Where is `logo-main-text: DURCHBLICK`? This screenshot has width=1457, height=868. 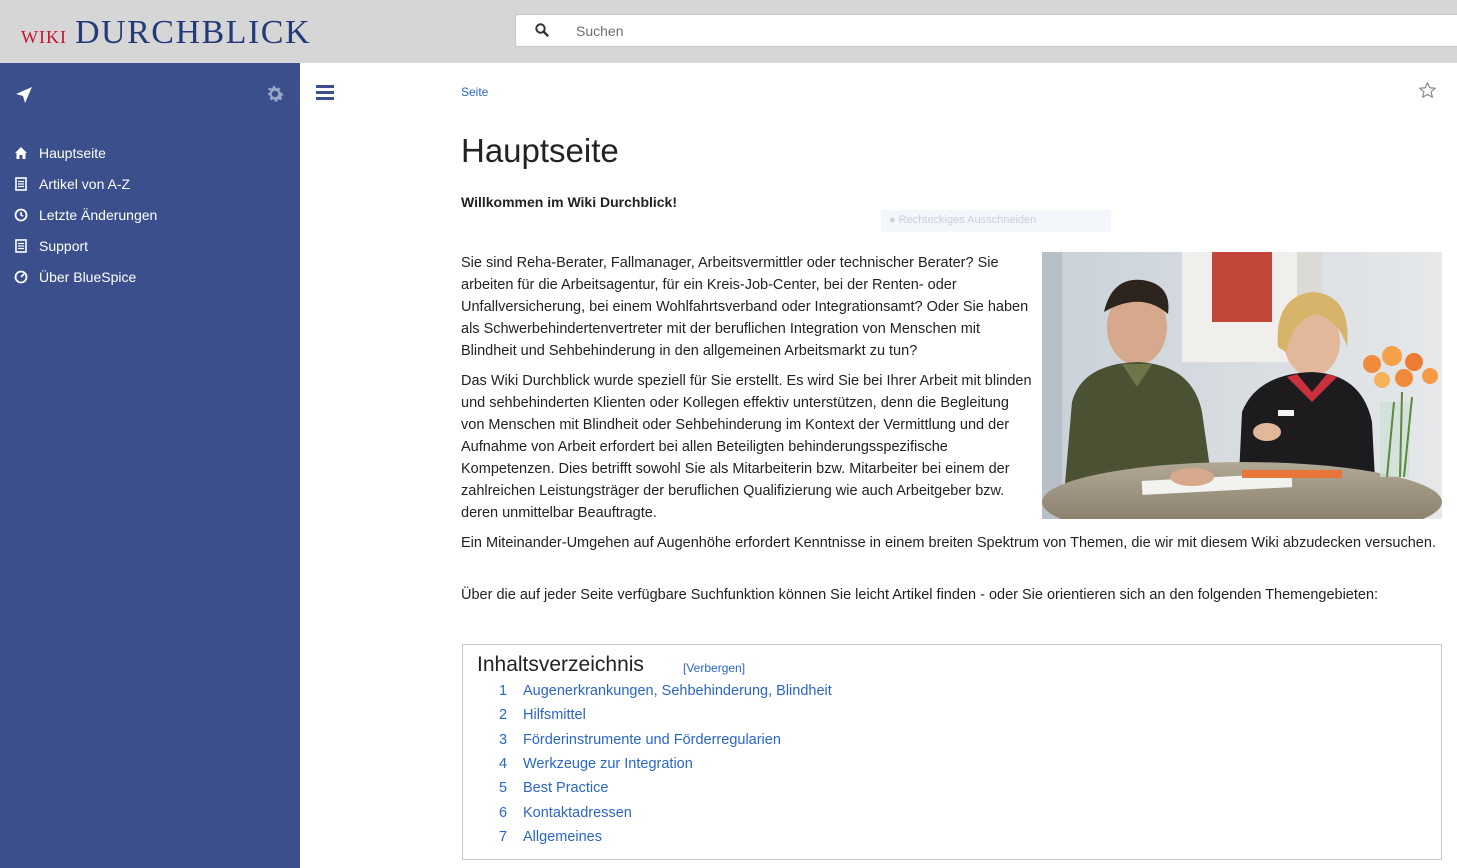
logo-main-text: DURCHBLICK is located at coordinates (193, 32).